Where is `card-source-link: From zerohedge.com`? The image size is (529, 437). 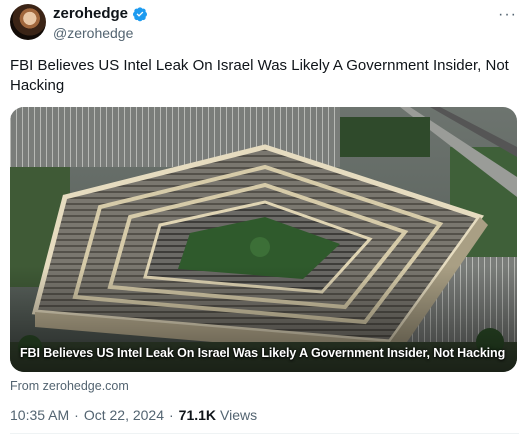
card-source-link: From zerohedge.com is located at coordinates (69, 386).